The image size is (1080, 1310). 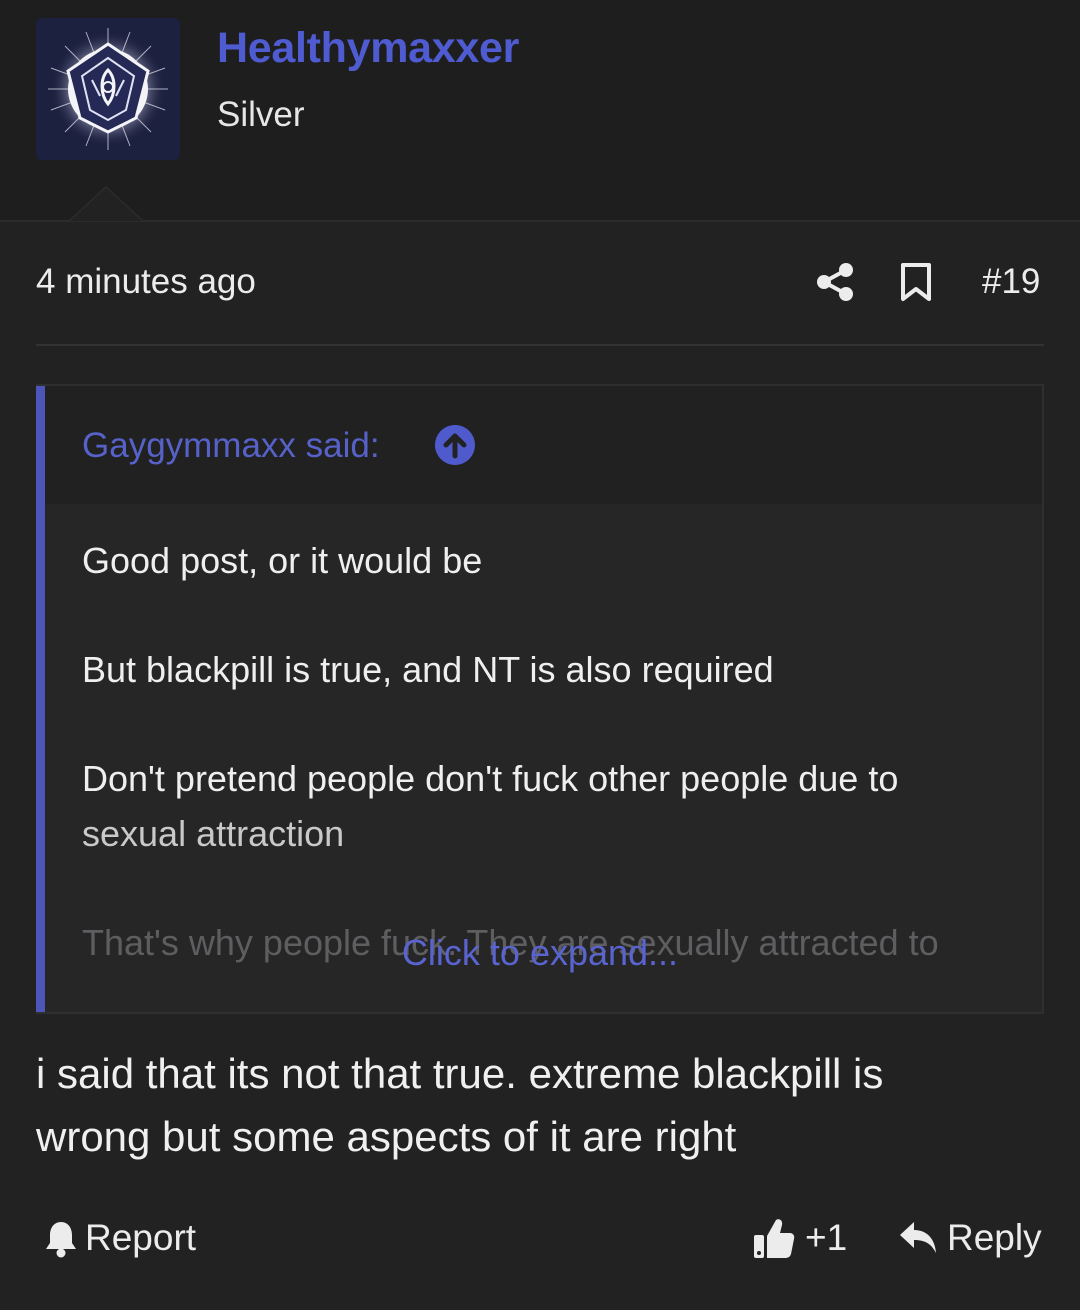 I want to click on like-count: +1, so click(x=826, y=1237).